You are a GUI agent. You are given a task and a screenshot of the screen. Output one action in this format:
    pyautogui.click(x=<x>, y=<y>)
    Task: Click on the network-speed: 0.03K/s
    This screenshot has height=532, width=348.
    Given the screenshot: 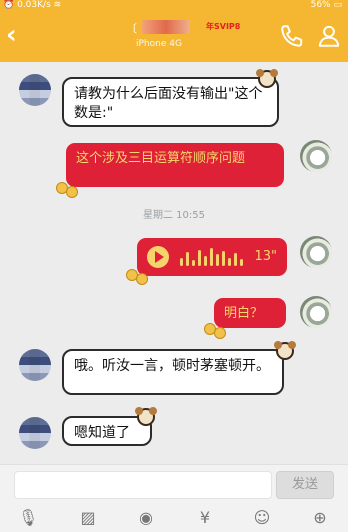 What is the action you would take?
    pyautogui.click(x=34, y=5)
    